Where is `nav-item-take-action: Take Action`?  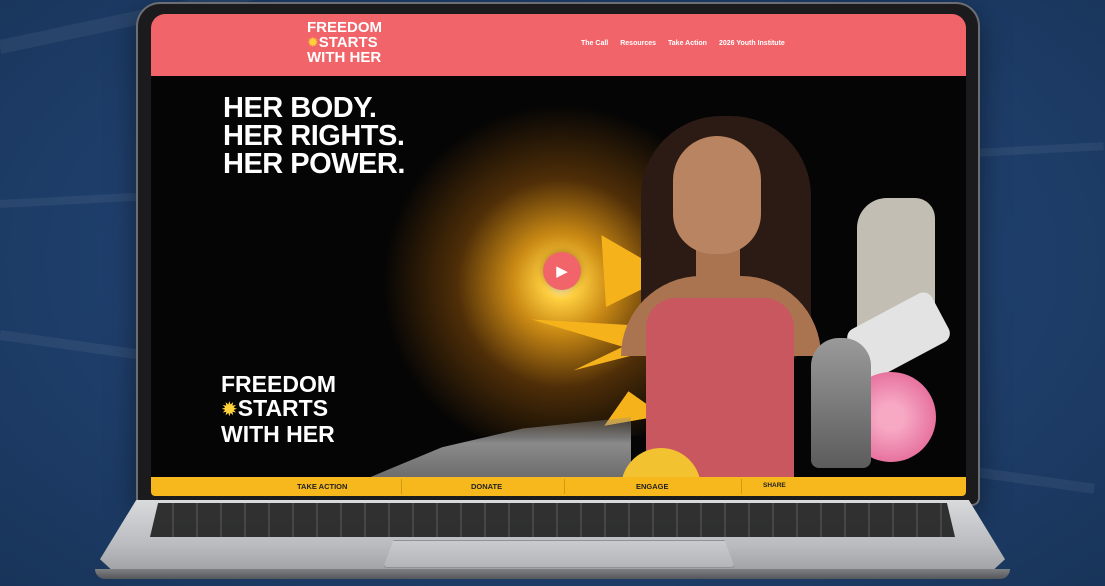 nav-item-take-action: Take Action is located at coordinates (687, 43).